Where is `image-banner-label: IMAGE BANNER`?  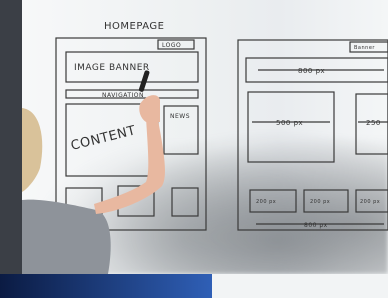 image-banner-label: IMAGE BANNER is located at coordinates (112, 68).